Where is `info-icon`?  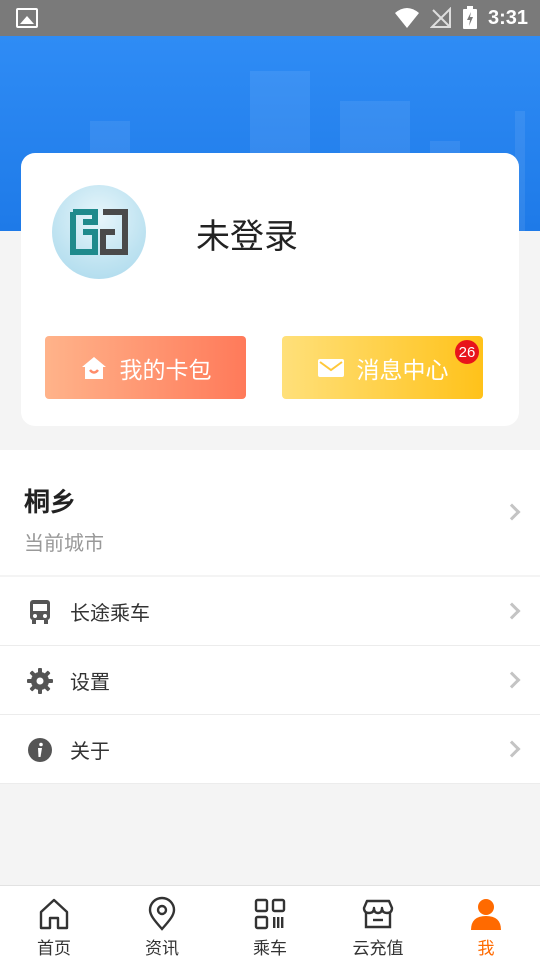
info-icon is located at coordinates (40, 750).